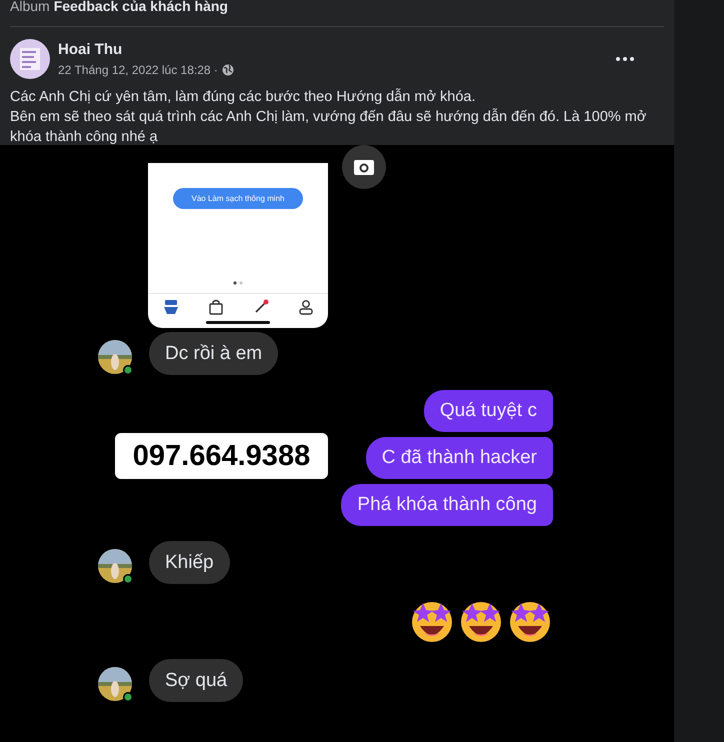 This screenshot has width=724, height=742. What do you see at coordinates (238, 283) in the screenshot?
I see `page-dots-icon` at bounding box center [238, 283].